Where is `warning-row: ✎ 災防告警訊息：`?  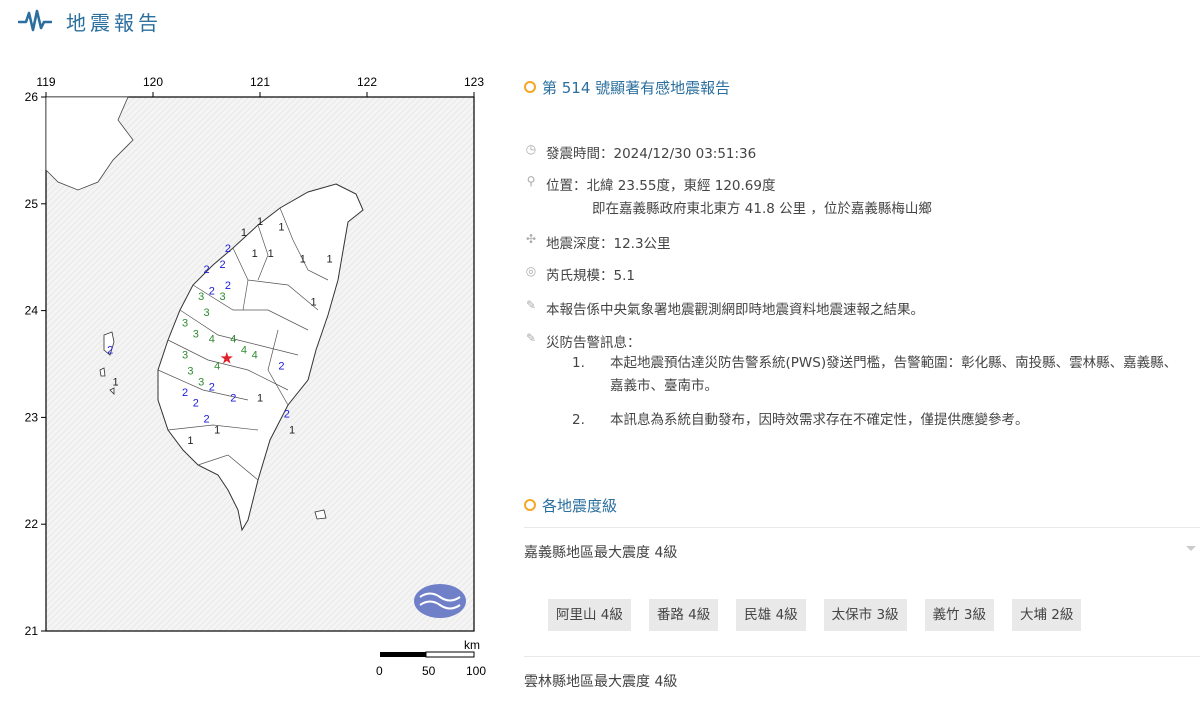 warning-row: ✎ 災防告警訊息： is located at coordinates (582, 341).